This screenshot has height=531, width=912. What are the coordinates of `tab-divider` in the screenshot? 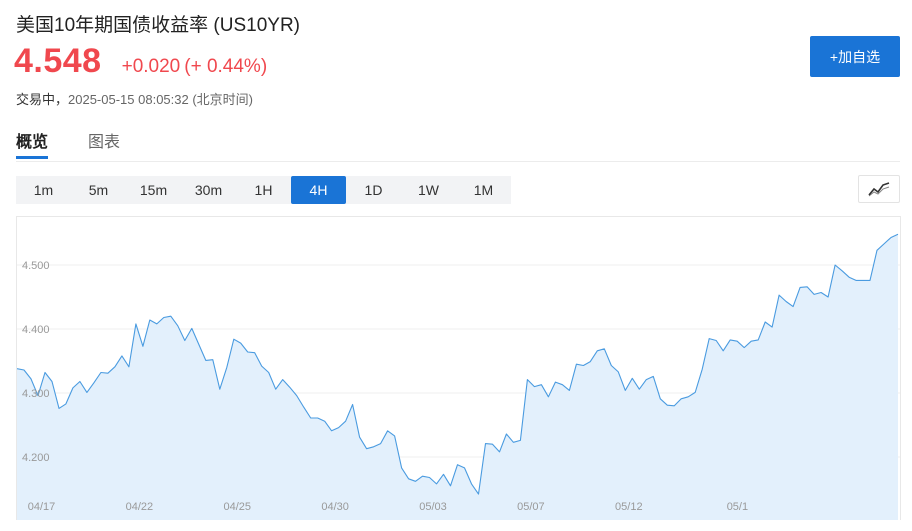 It's located at (458, 161).